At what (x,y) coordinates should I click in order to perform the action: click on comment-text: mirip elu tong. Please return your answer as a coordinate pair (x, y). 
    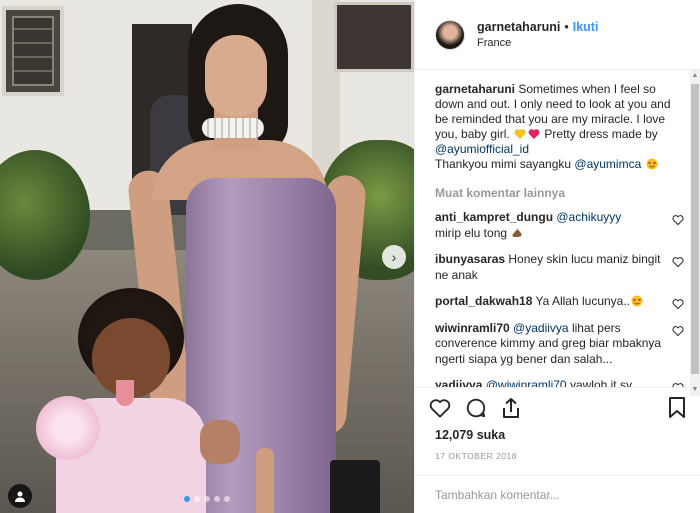
    Looking at the image, I should click on (471, 232).